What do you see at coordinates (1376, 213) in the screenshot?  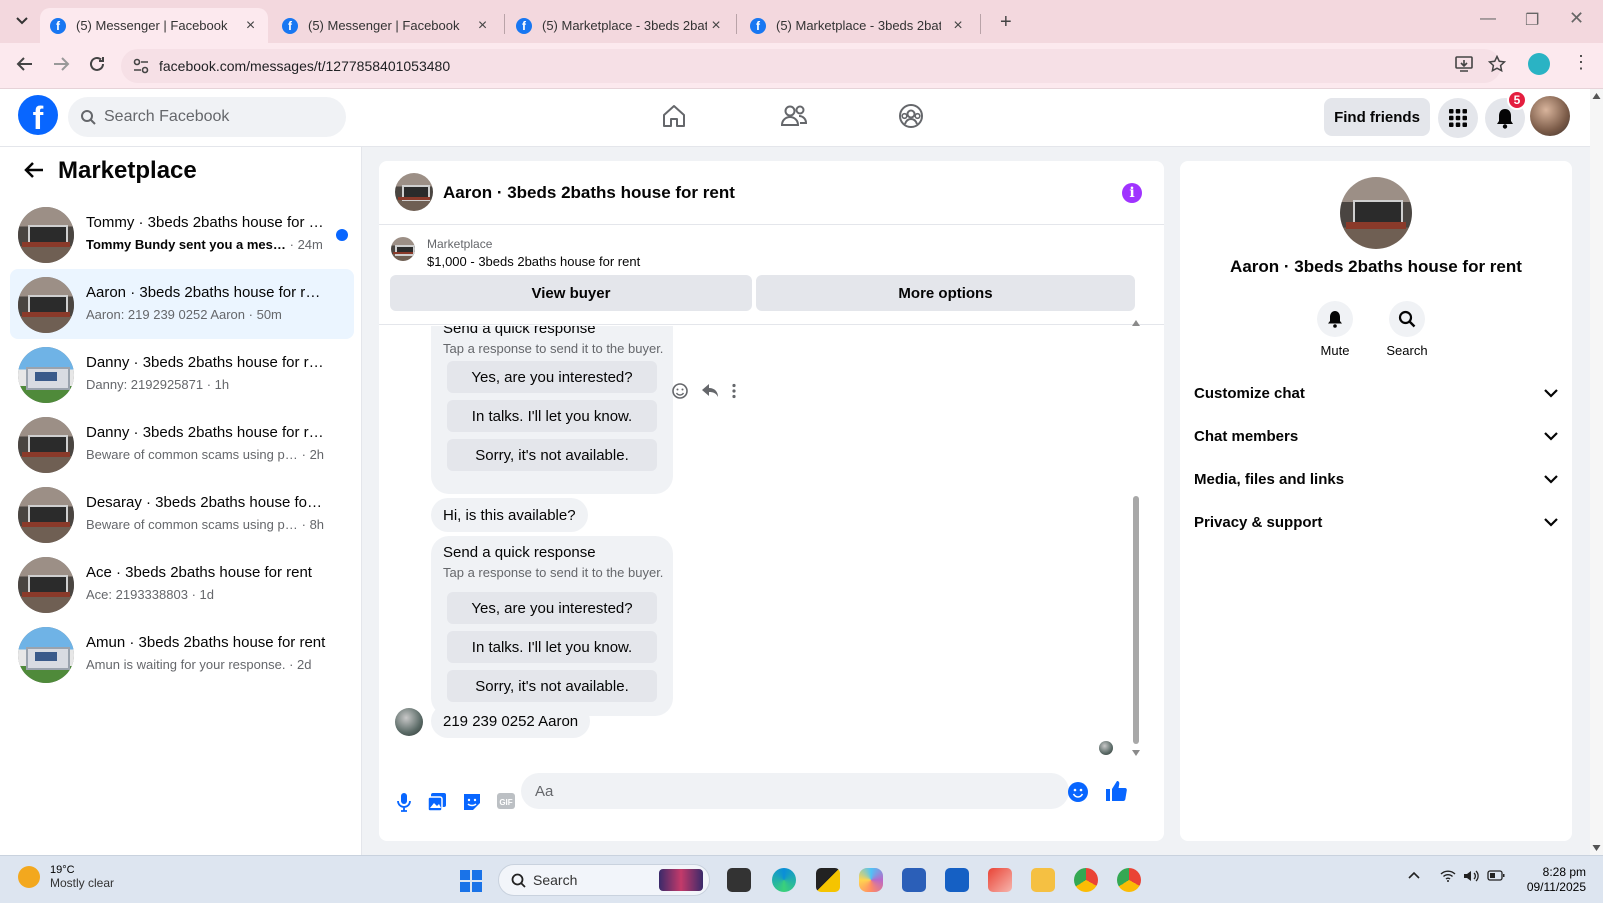 I see `details-avatar` at bounding box center [1376, 213].